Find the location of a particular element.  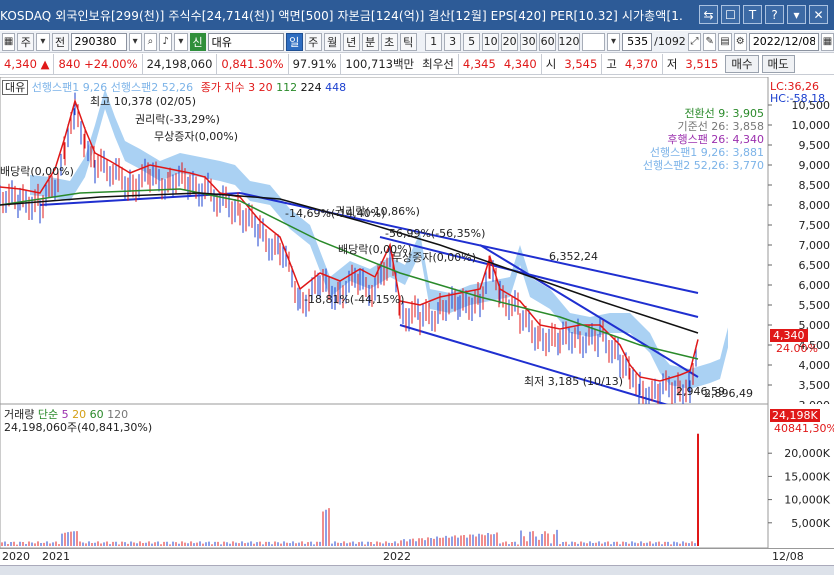

minimize-button: ▾ is located at coordinates (796, 14).